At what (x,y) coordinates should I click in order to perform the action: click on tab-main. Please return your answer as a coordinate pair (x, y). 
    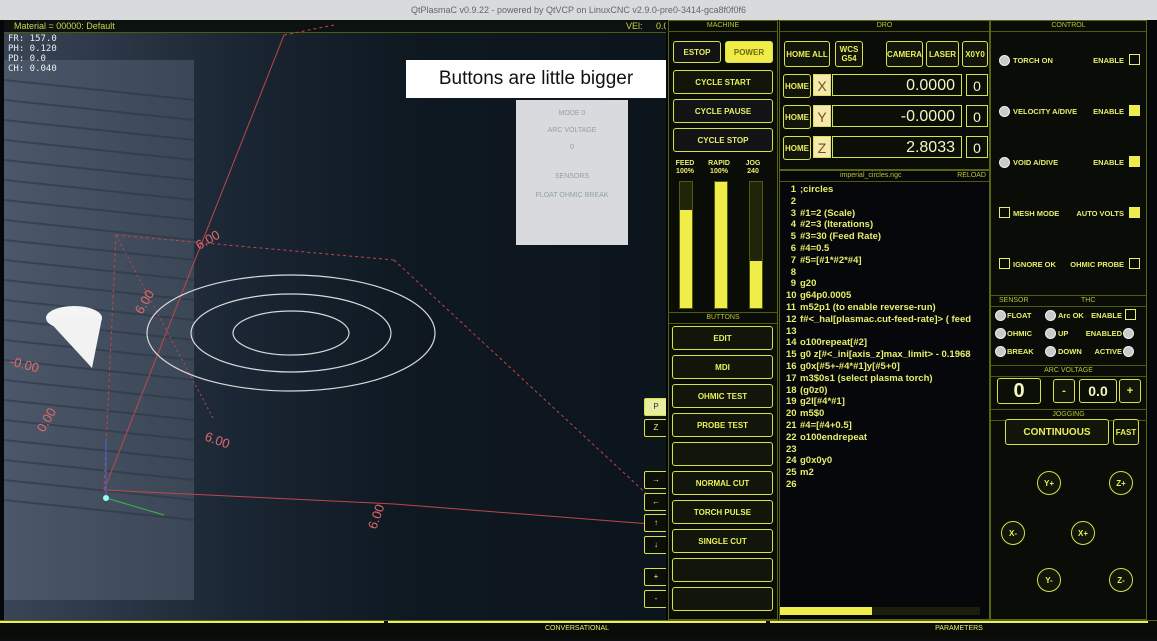
    Looking at the image, I should click on (192, 631).